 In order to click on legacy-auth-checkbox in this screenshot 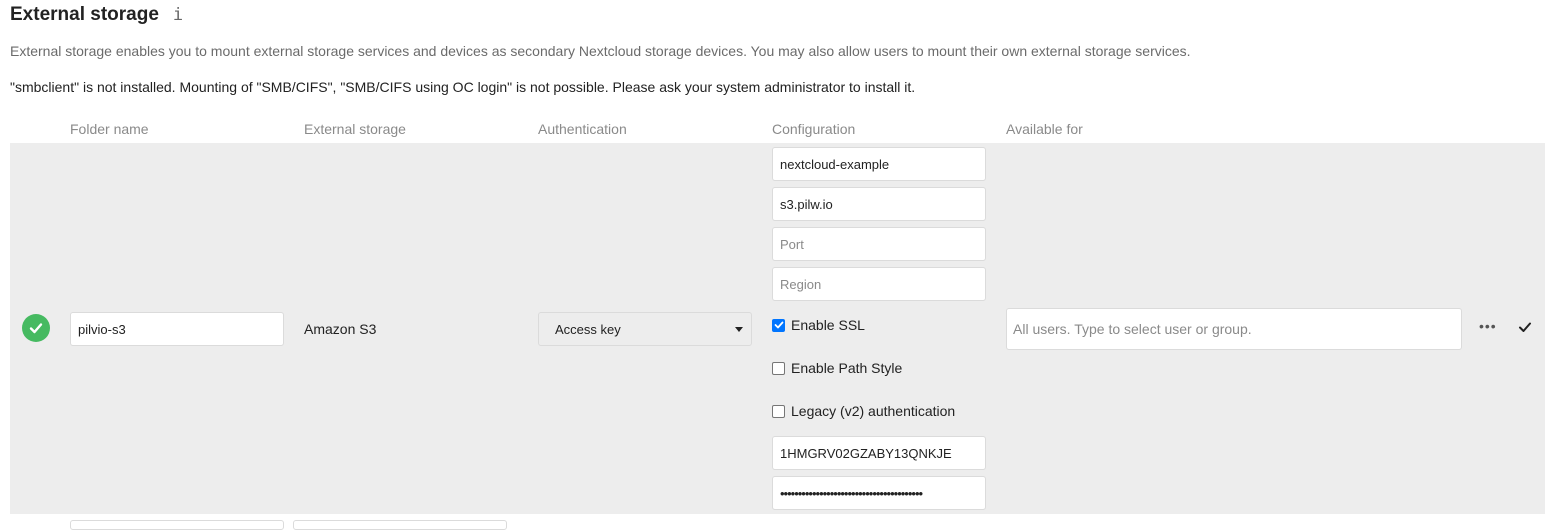, I will do `click(778, 411)`.